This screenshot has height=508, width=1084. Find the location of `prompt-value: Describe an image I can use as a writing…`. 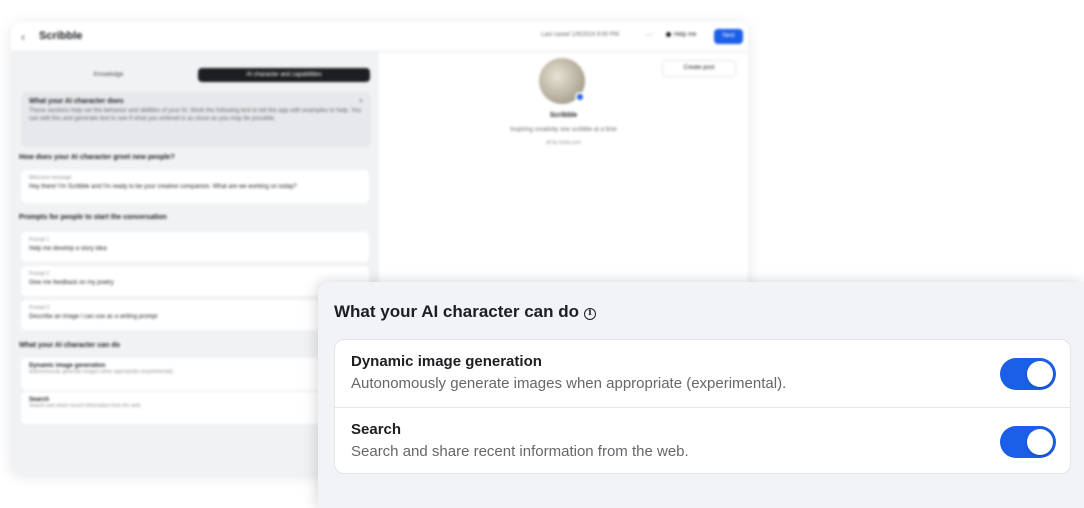

prompt-value: Describe an image I can use as a writing… is located at coordinates (93, 317).